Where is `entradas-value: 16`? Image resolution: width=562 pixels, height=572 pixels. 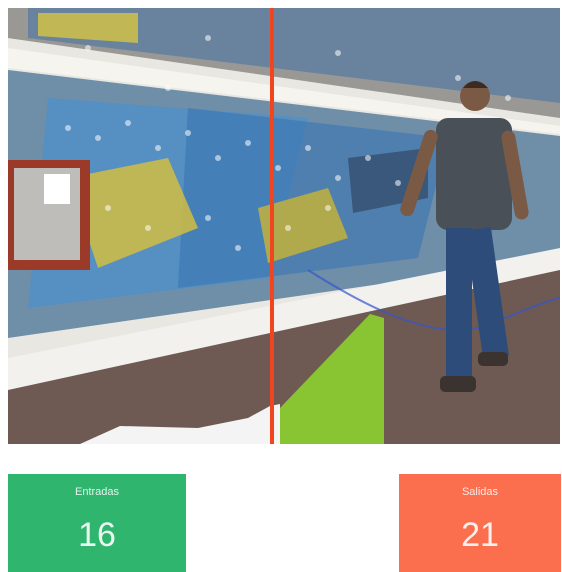
entradas-value: 16 is located at coordinates (97, 535).